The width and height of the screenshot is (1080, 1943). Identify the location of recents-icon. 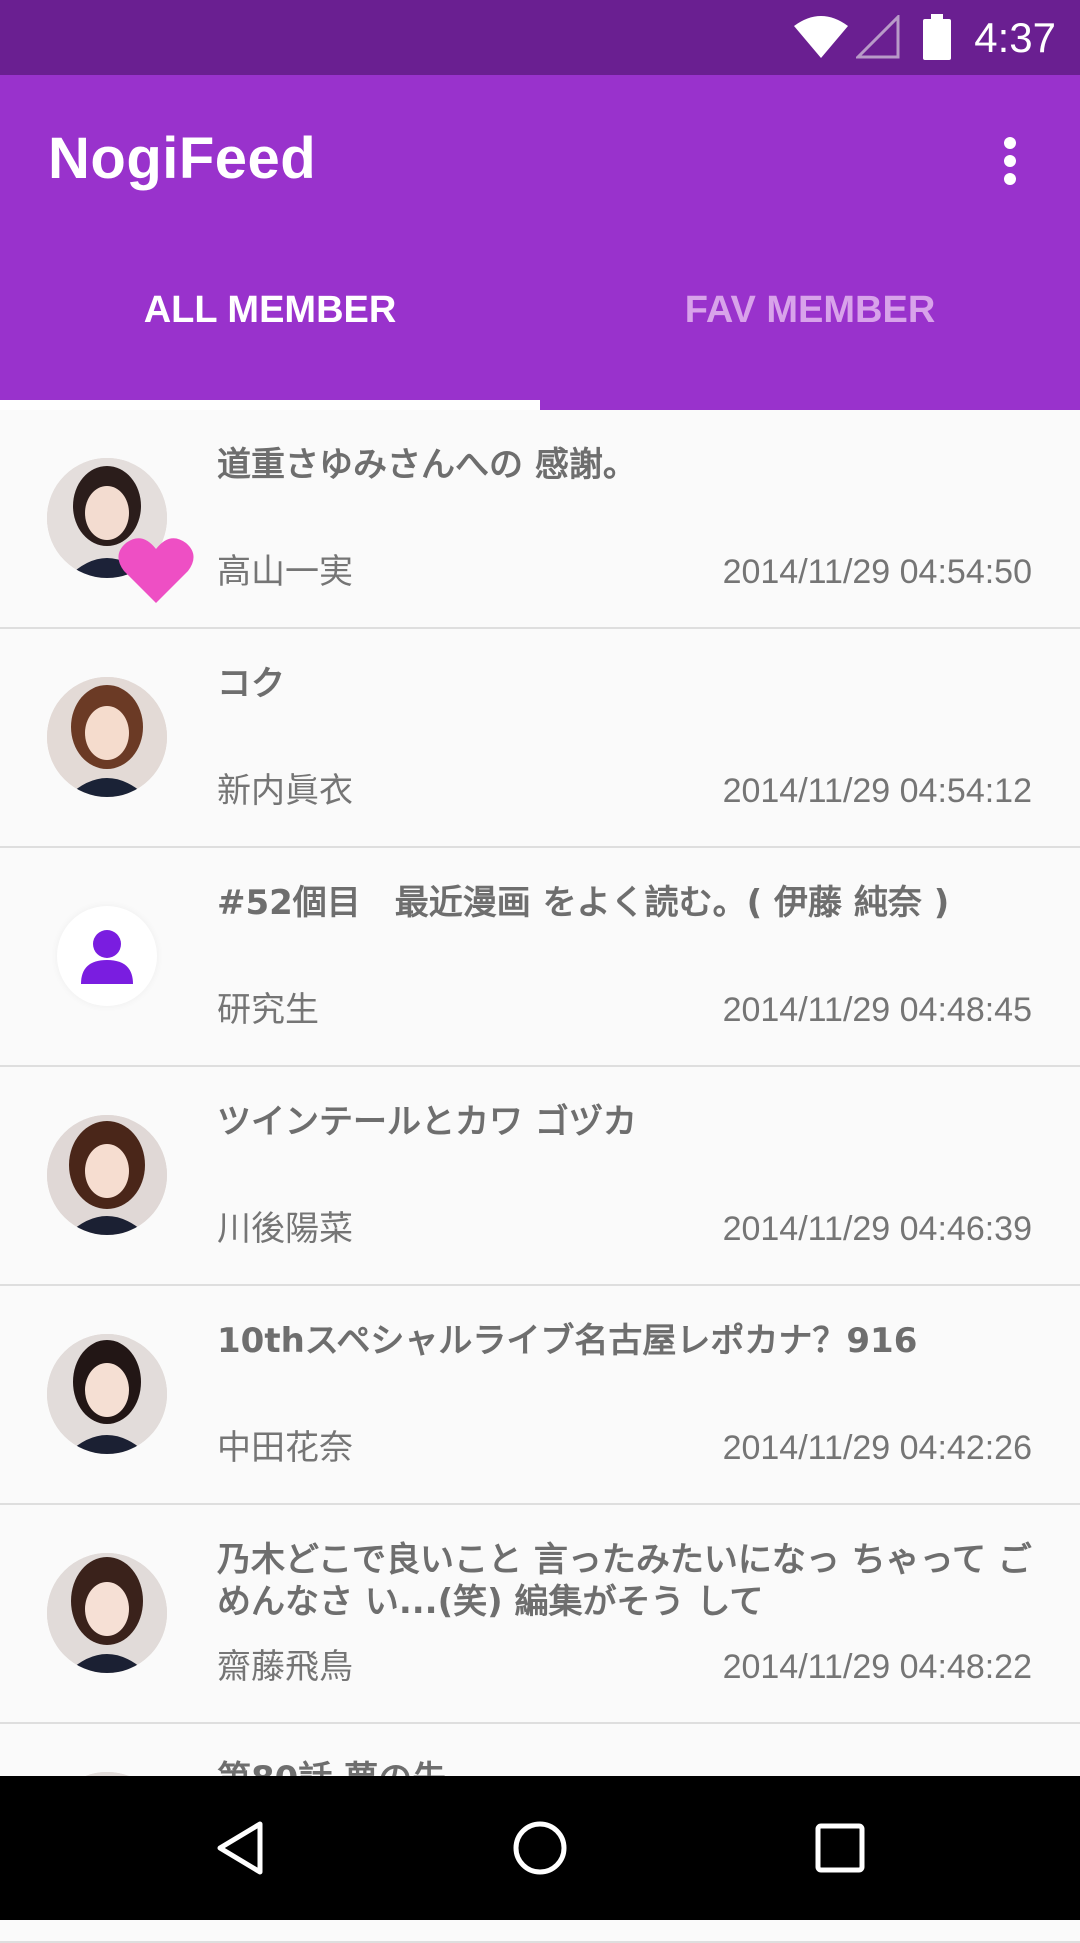
(840, 1848).